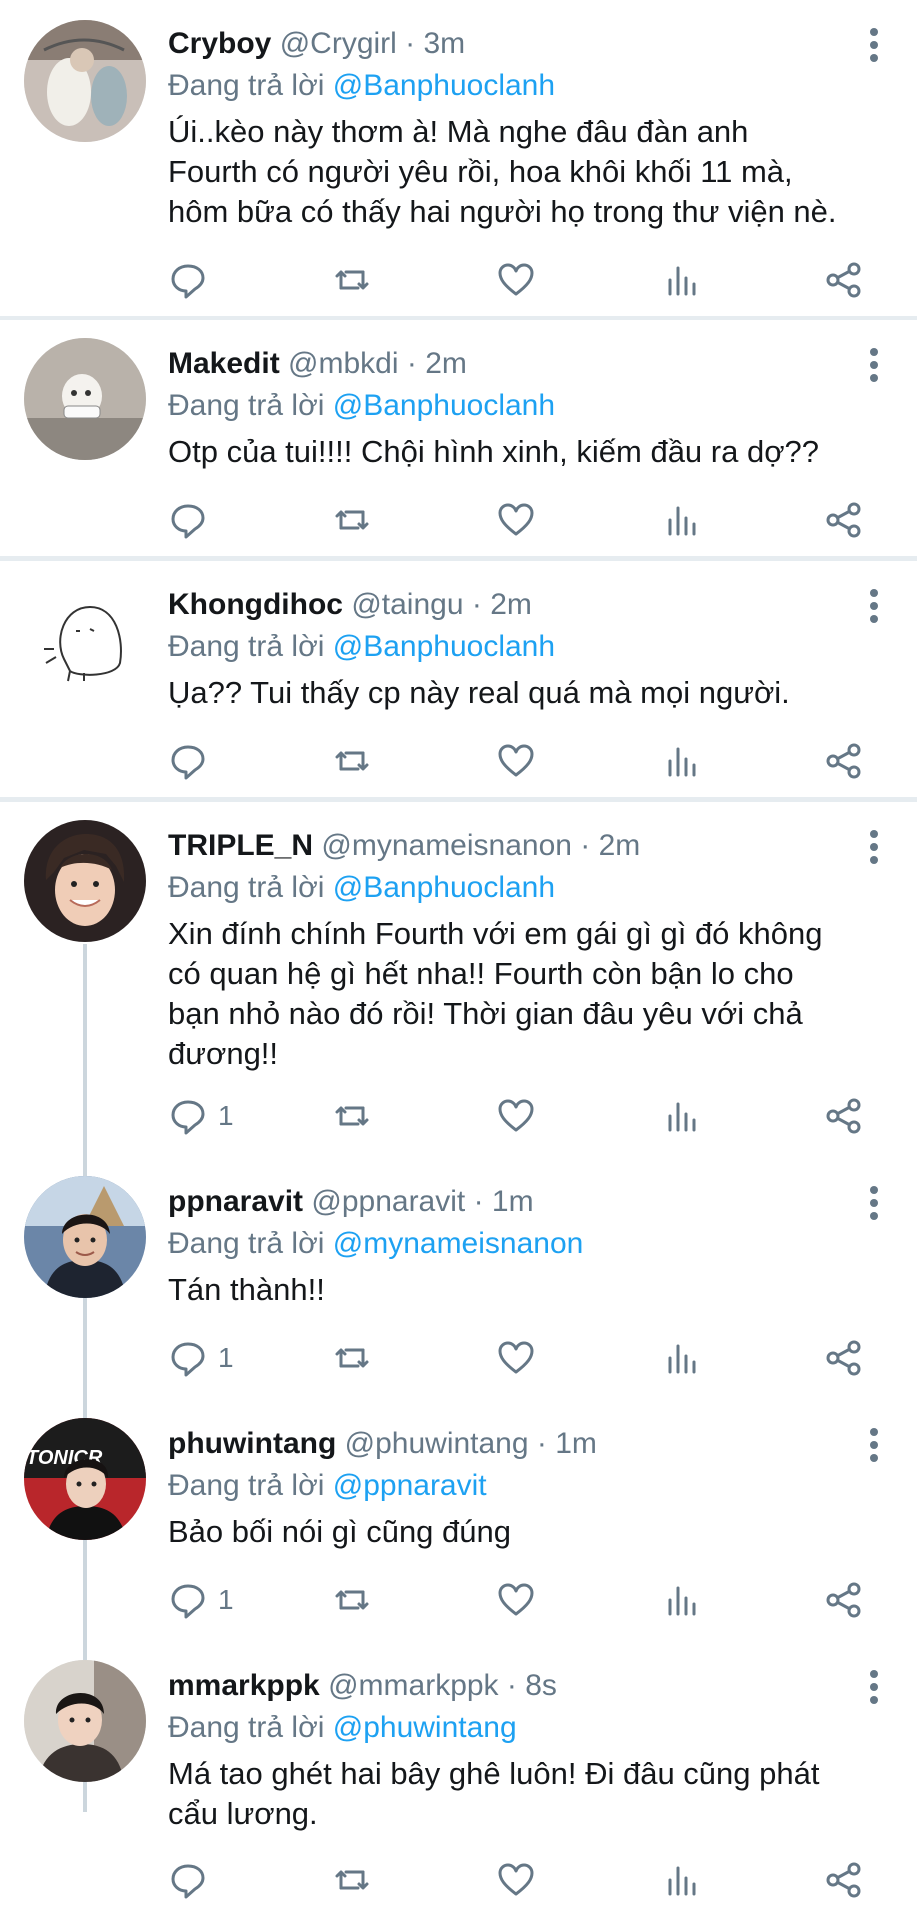  I want to click on display-name: ppnaravit, so click(235, 1201).